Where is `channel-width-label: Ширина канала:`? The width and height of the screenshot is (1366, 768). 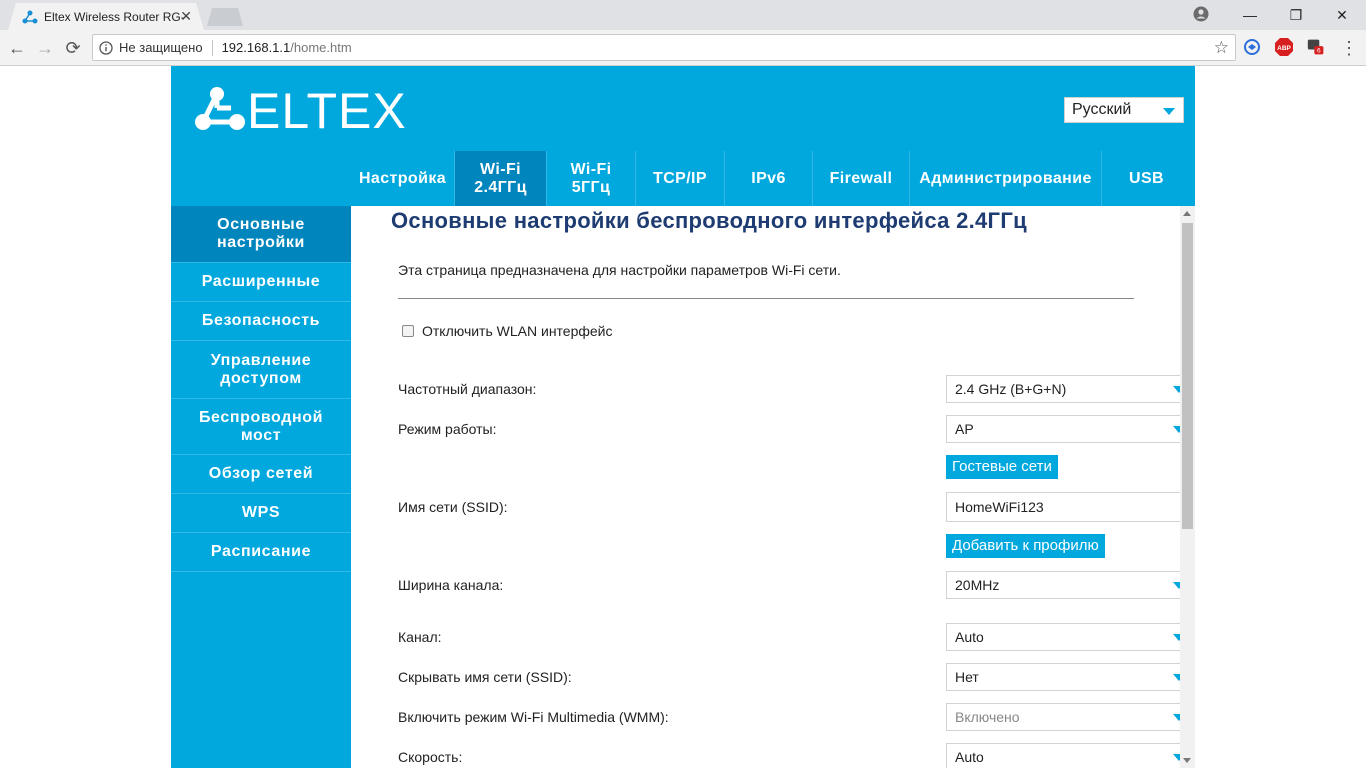
channel-width-label: Ширина канала: is located at coordinates (451, 585).